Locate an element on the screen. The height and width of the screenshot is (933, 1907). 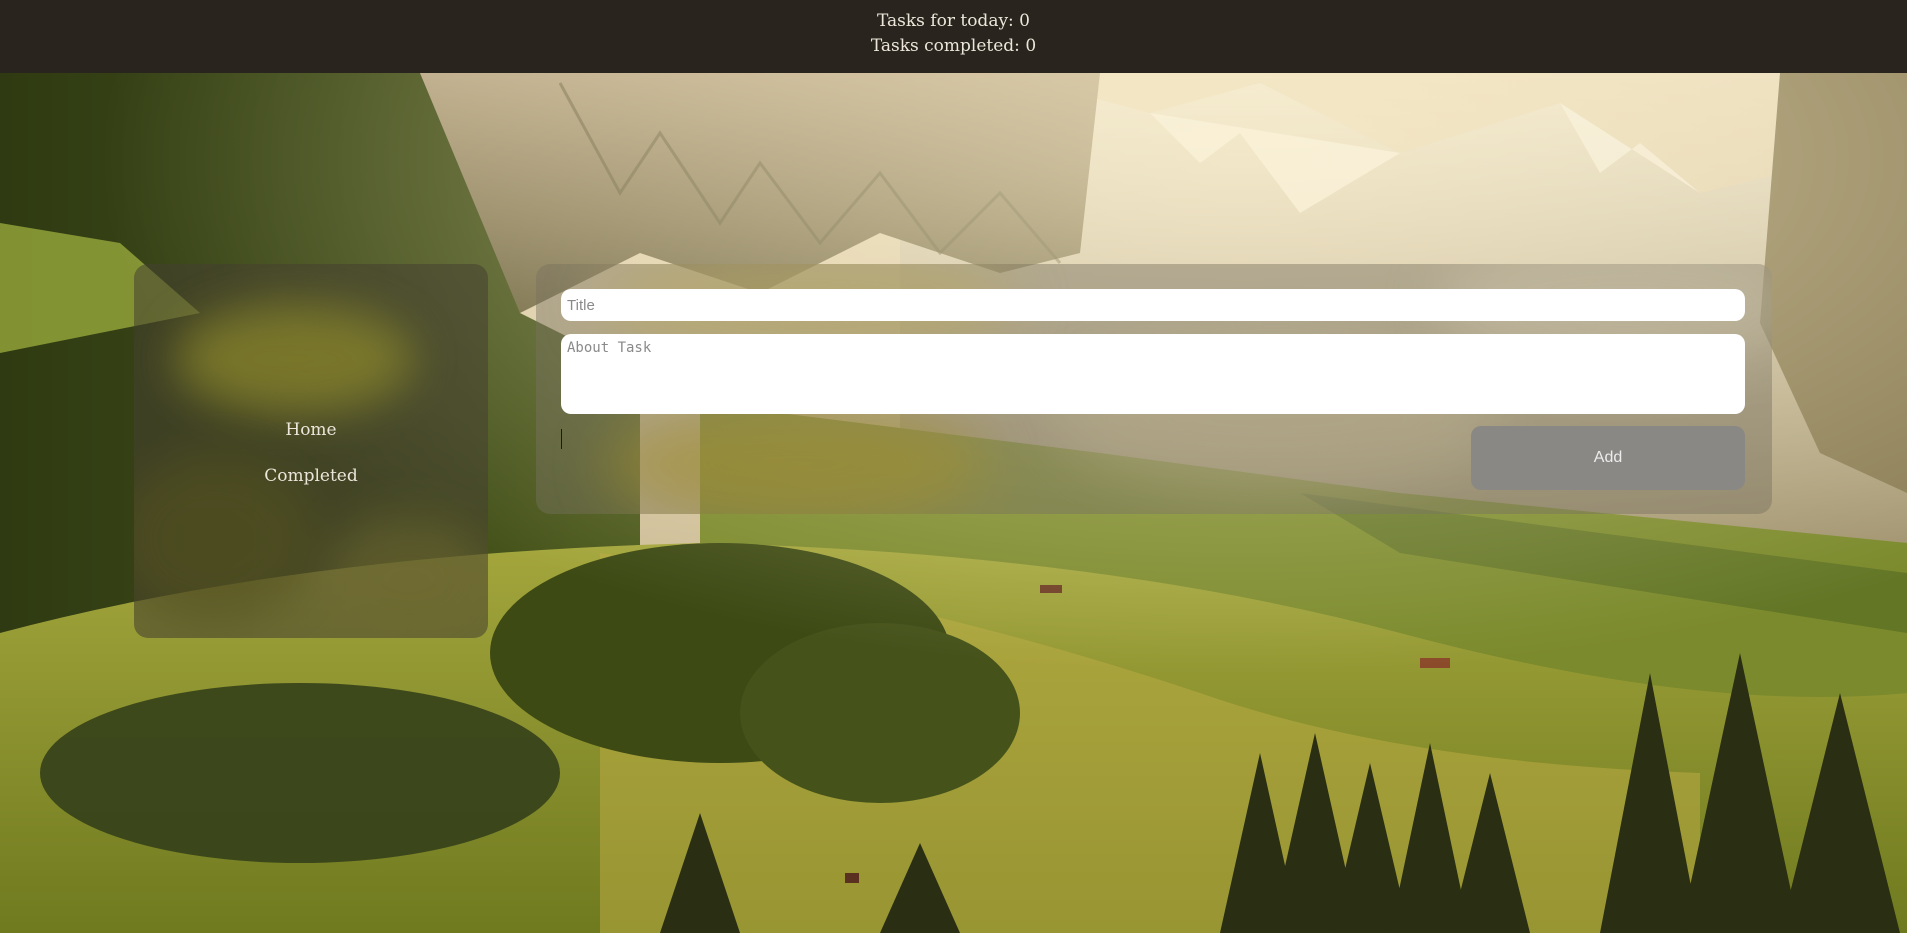
tasks-completed-counter: Tasks completed: 0 is located at coordinates (953, 46).